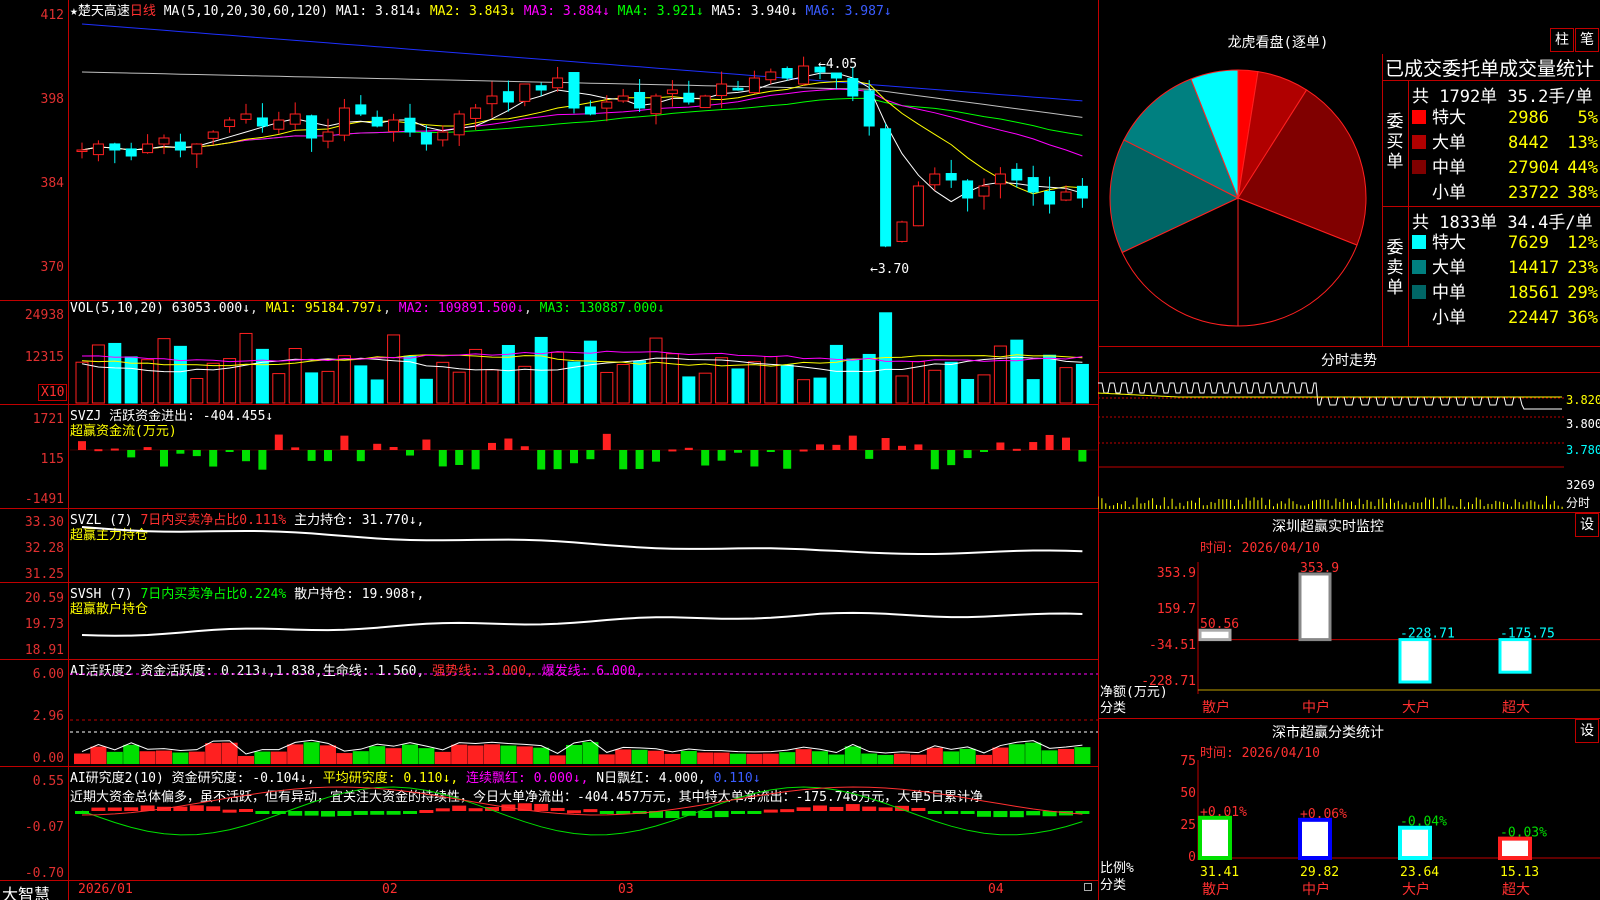 The height and width of the screenshot is (900, 1600). What do you see at coordinates (1088, 887) in the screenshot?
I see `lock-icon` at bounding box center [1088, 887].